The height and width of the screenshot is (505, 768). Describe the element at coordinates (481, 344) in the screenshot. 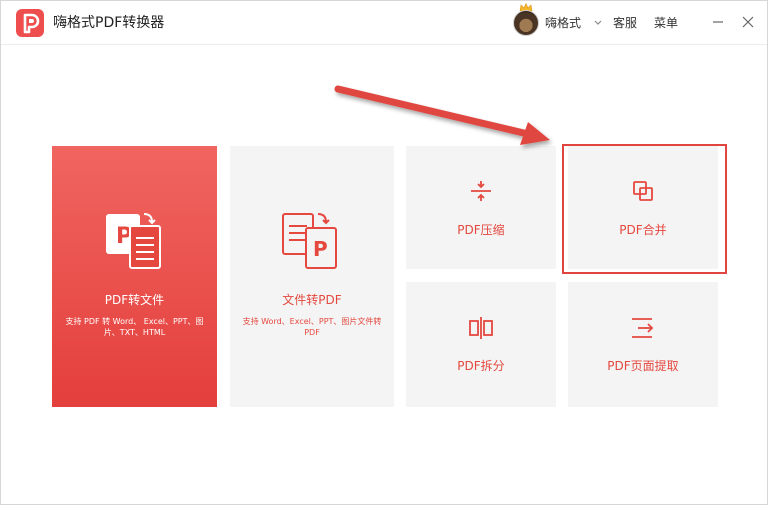

I see `tile-pdf-split: PDF拆分` at that location.